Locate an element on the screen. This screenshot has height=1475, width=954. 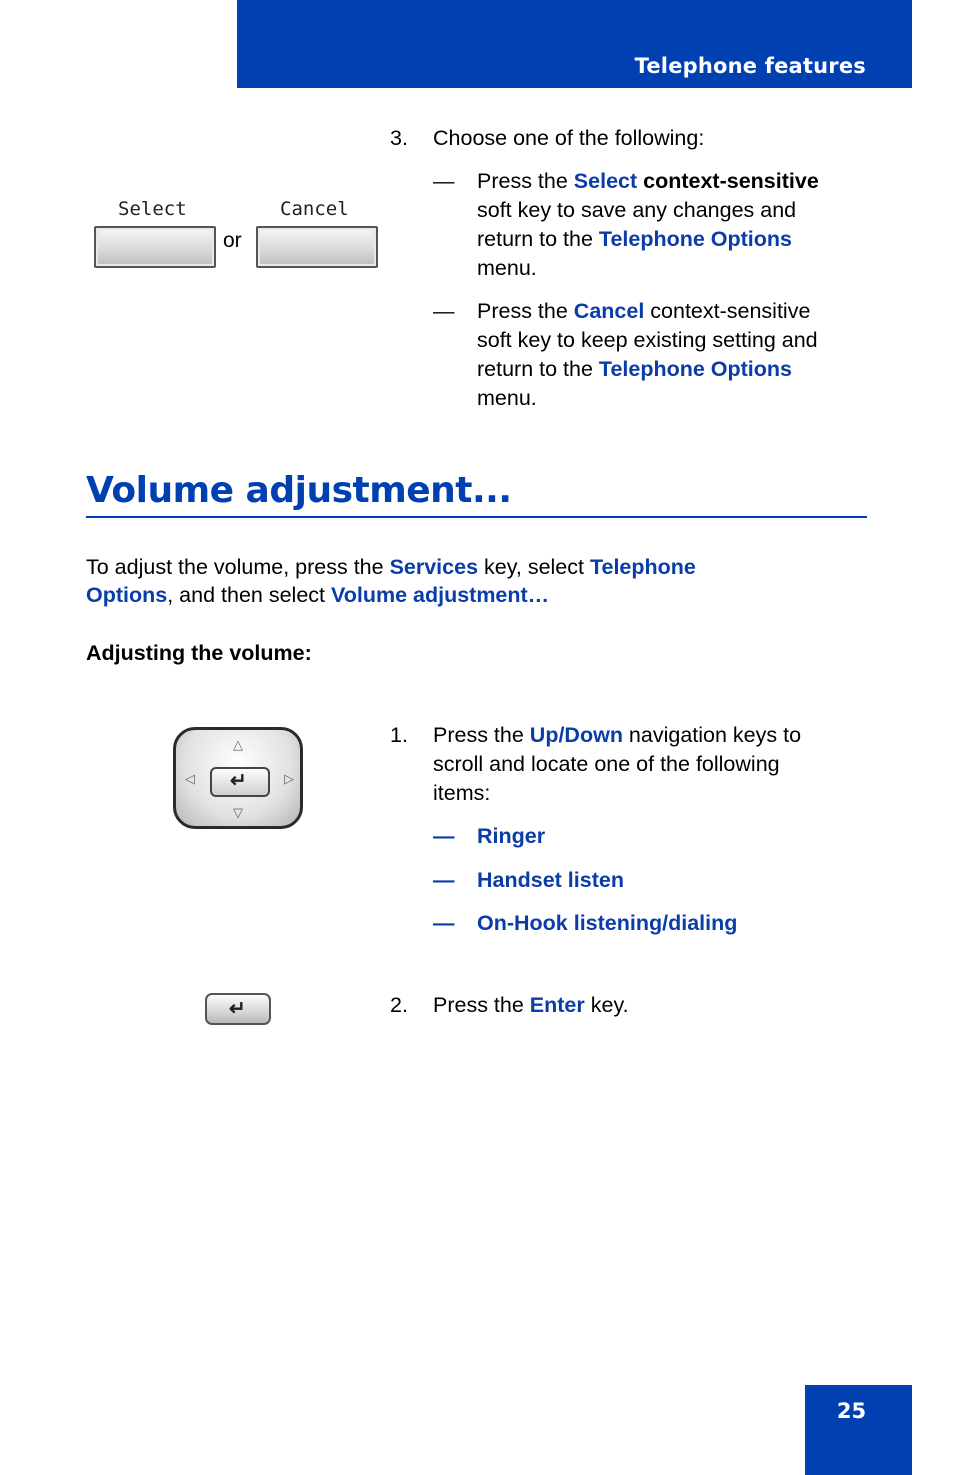
step-intro: Choose one of the following: is located at coordinates (569, 138).